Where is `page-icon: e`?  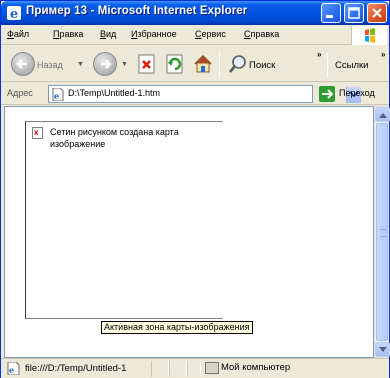 page-icon: e is located at coordinates (58, 94).